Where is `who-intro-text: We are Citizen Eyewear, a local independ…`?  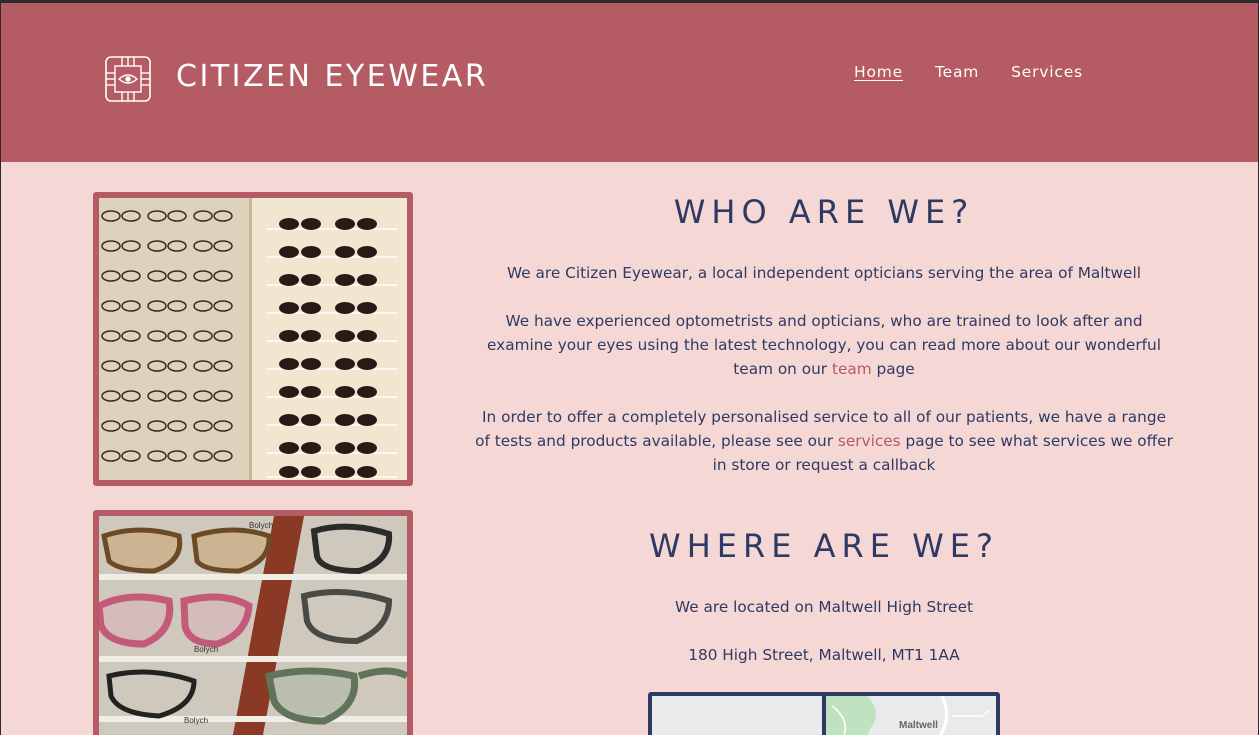
who-intro-text: We are Citizen Eyewear, a local independ… is located at coordinates (824, 273).